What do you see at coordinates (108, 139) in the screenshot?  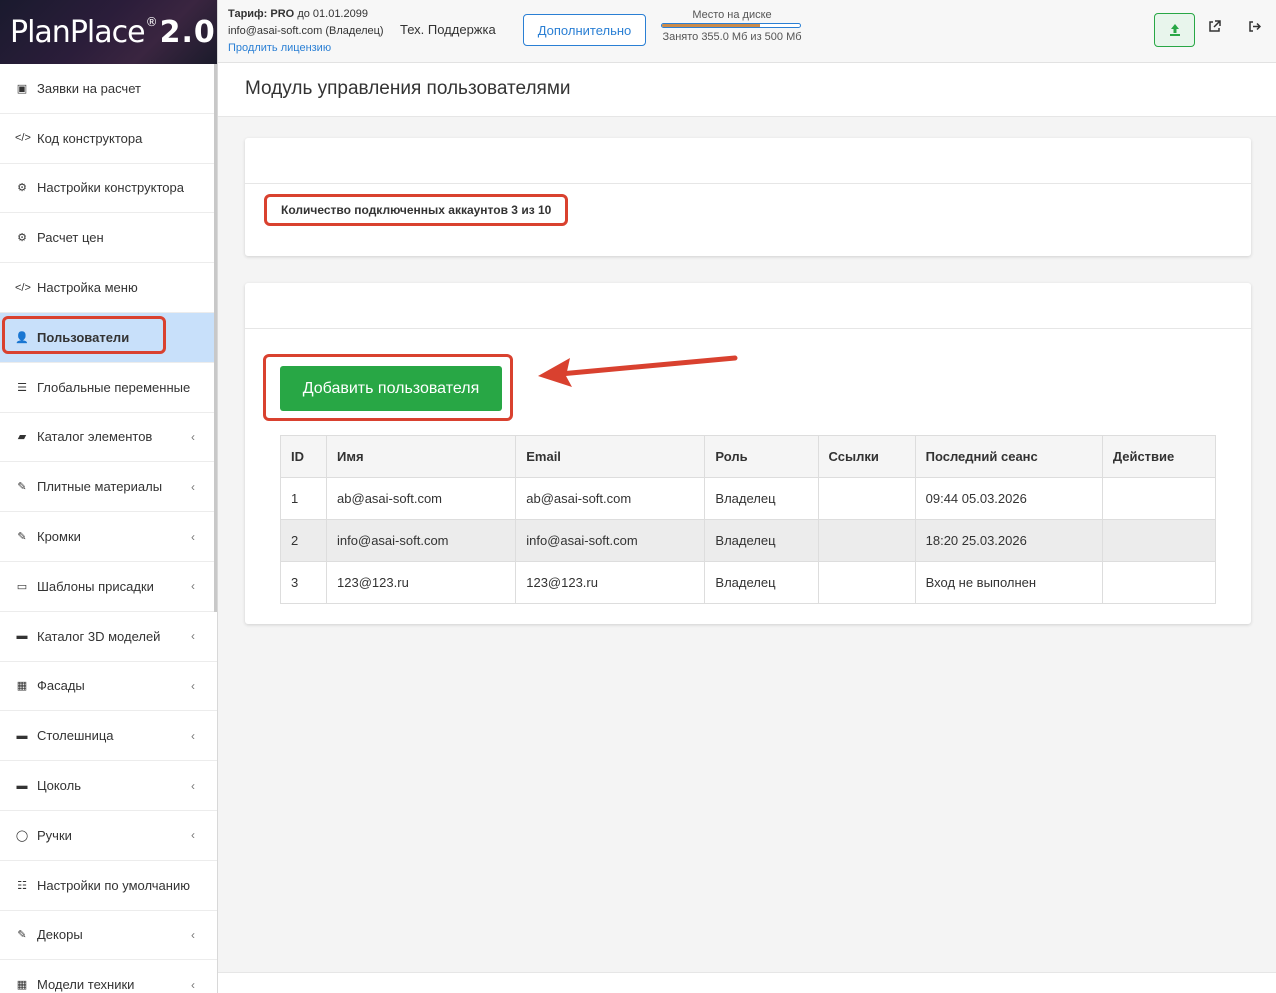 I see `sidebar-item-2: </> Код конструктора` at bounding box center [108, 139].